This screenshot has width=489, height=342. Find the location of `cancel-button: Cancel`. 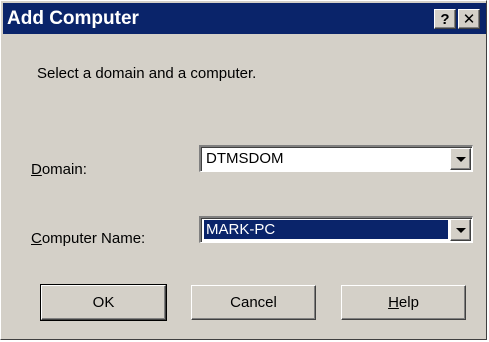

cancel-button: Cancel is located at coordinates (253, 302).